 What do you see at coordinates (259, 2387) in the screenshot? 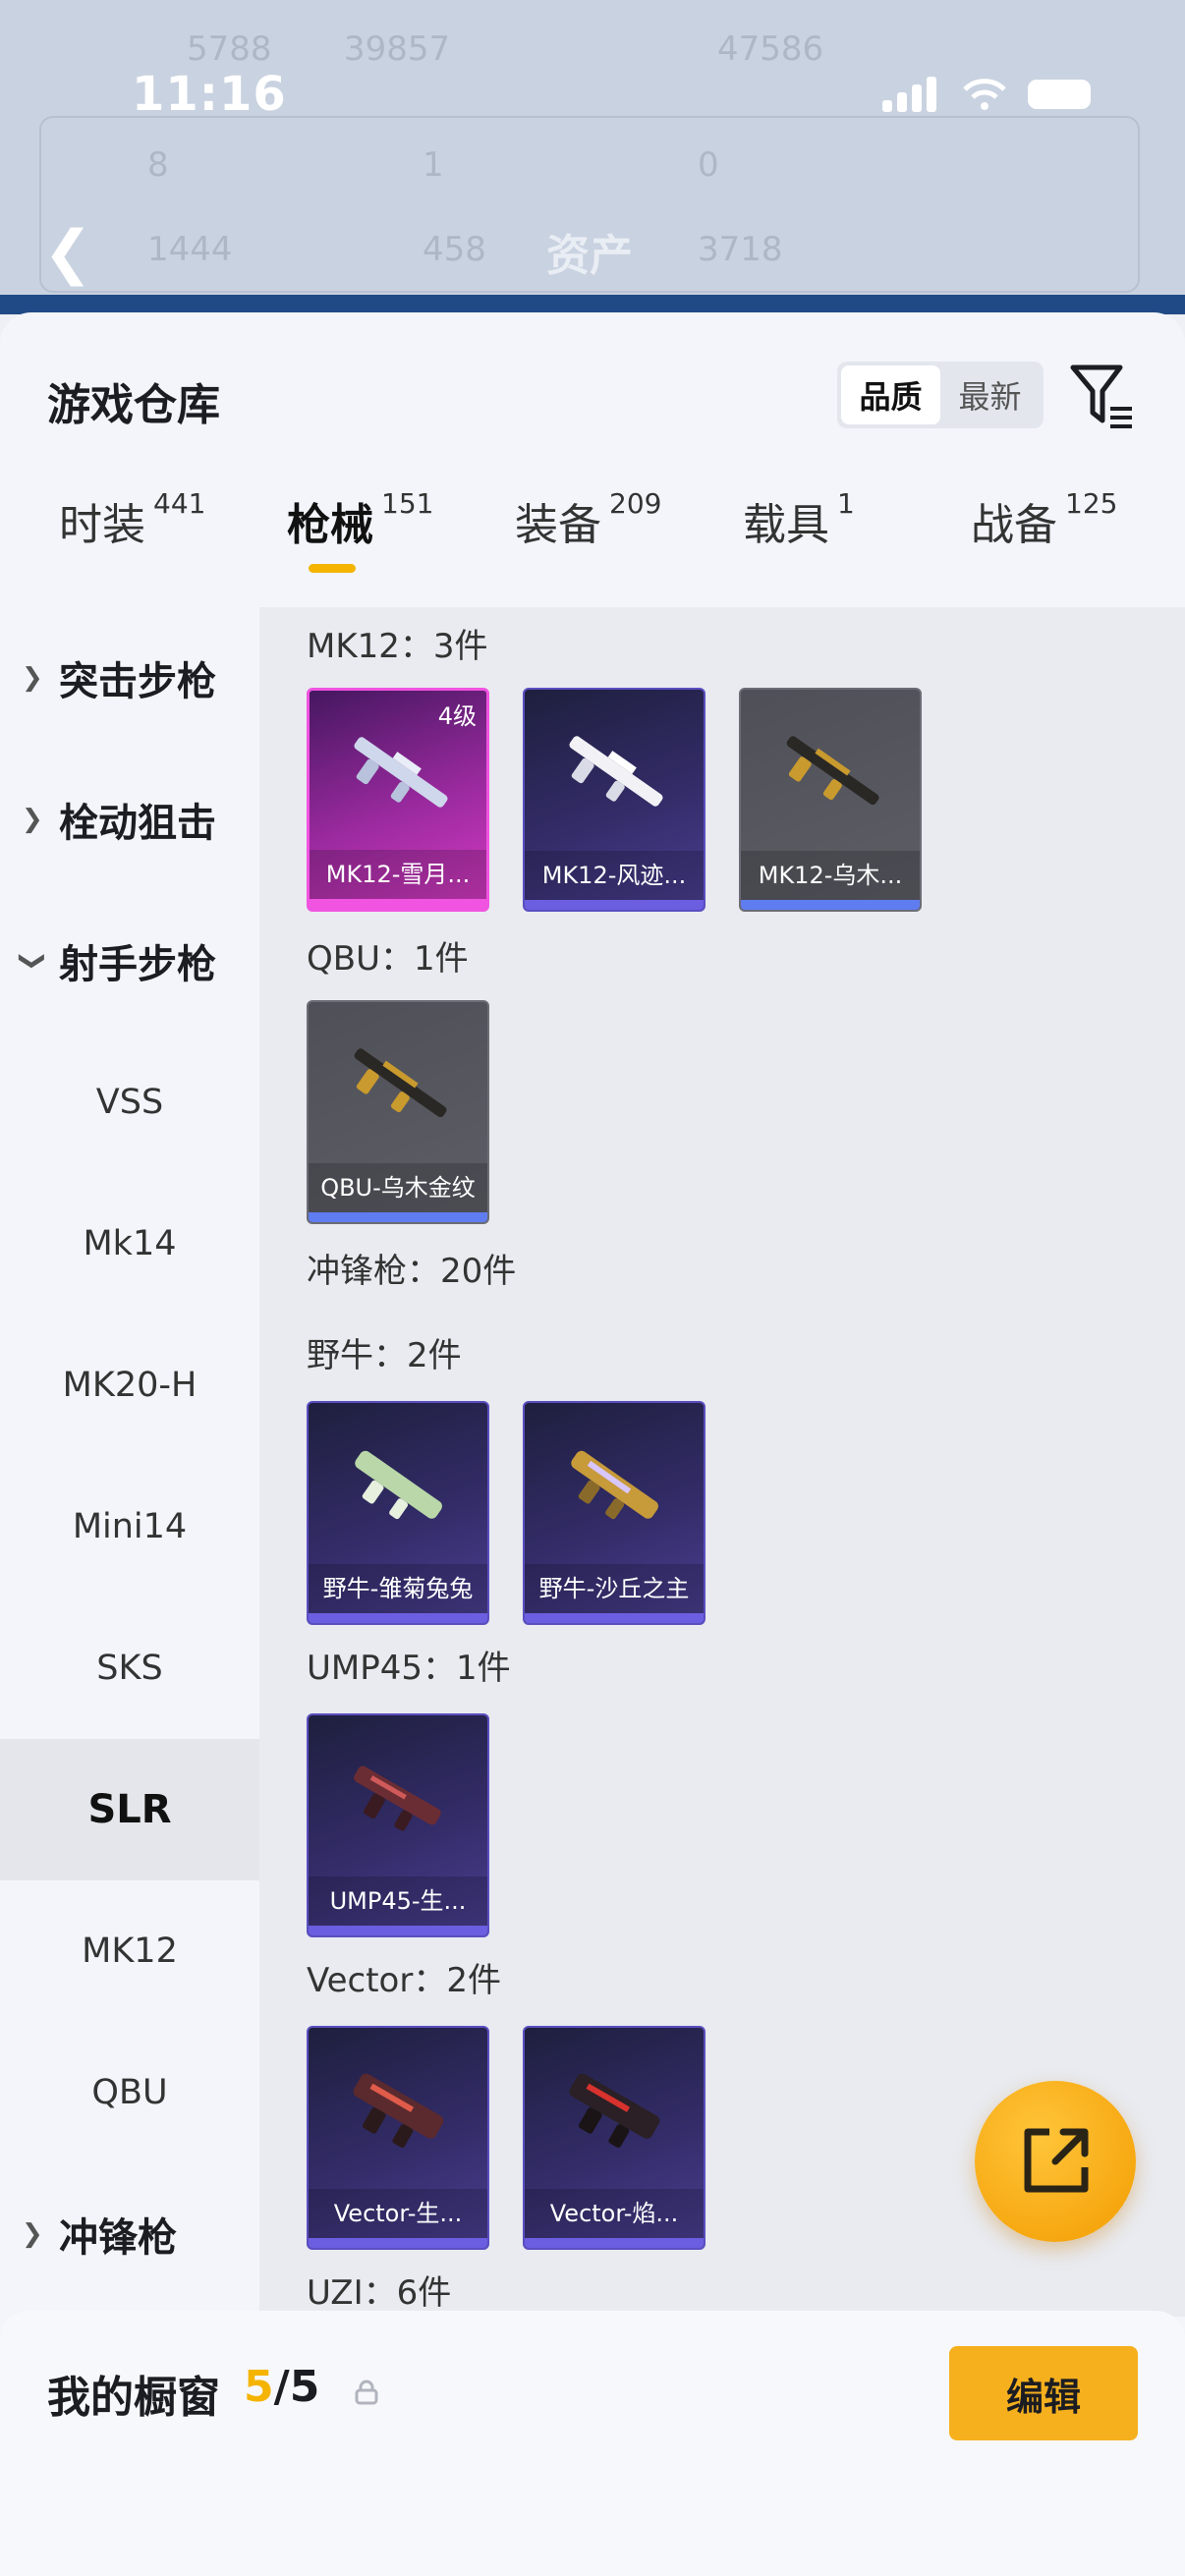
I see `showcase-count-current: 5` at bounding box center [259, 2387].